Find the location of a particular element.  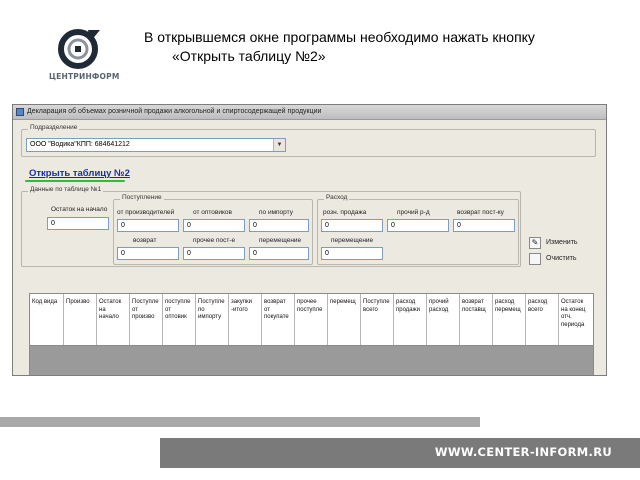

income-label-return: возврат is located at coordinates (145, 240).